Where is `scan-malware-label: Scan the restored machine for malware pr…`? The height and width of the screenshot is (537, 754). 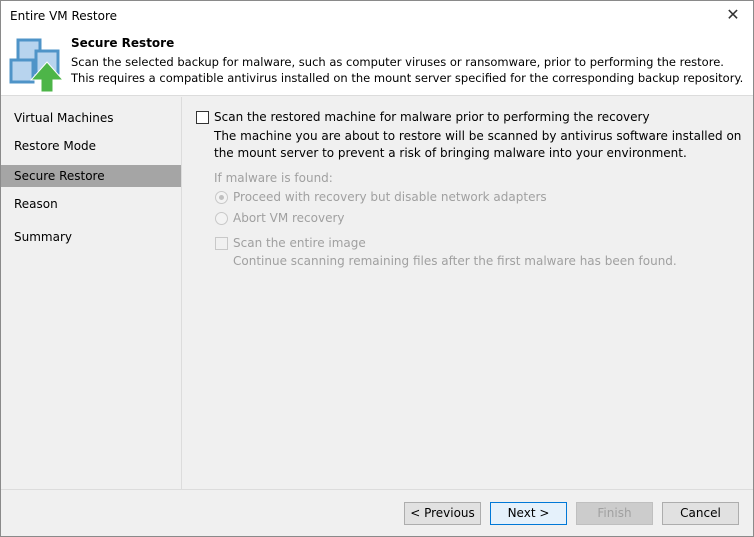 scan-malware-label: Scan the restored machine for malware pr… is located at coordinates (432, 117).